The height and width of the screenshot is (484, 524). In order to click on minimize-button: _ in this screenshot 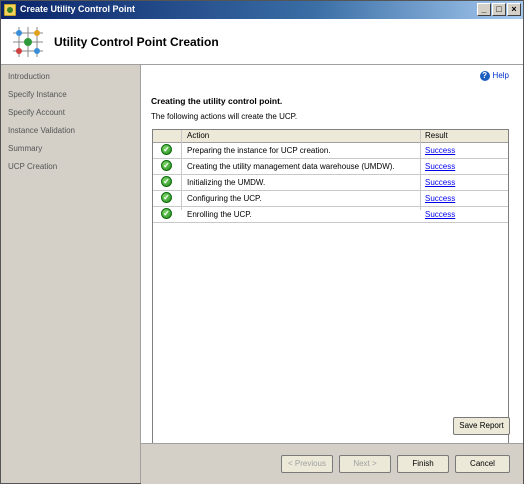, I will do `click(484, 9)`.